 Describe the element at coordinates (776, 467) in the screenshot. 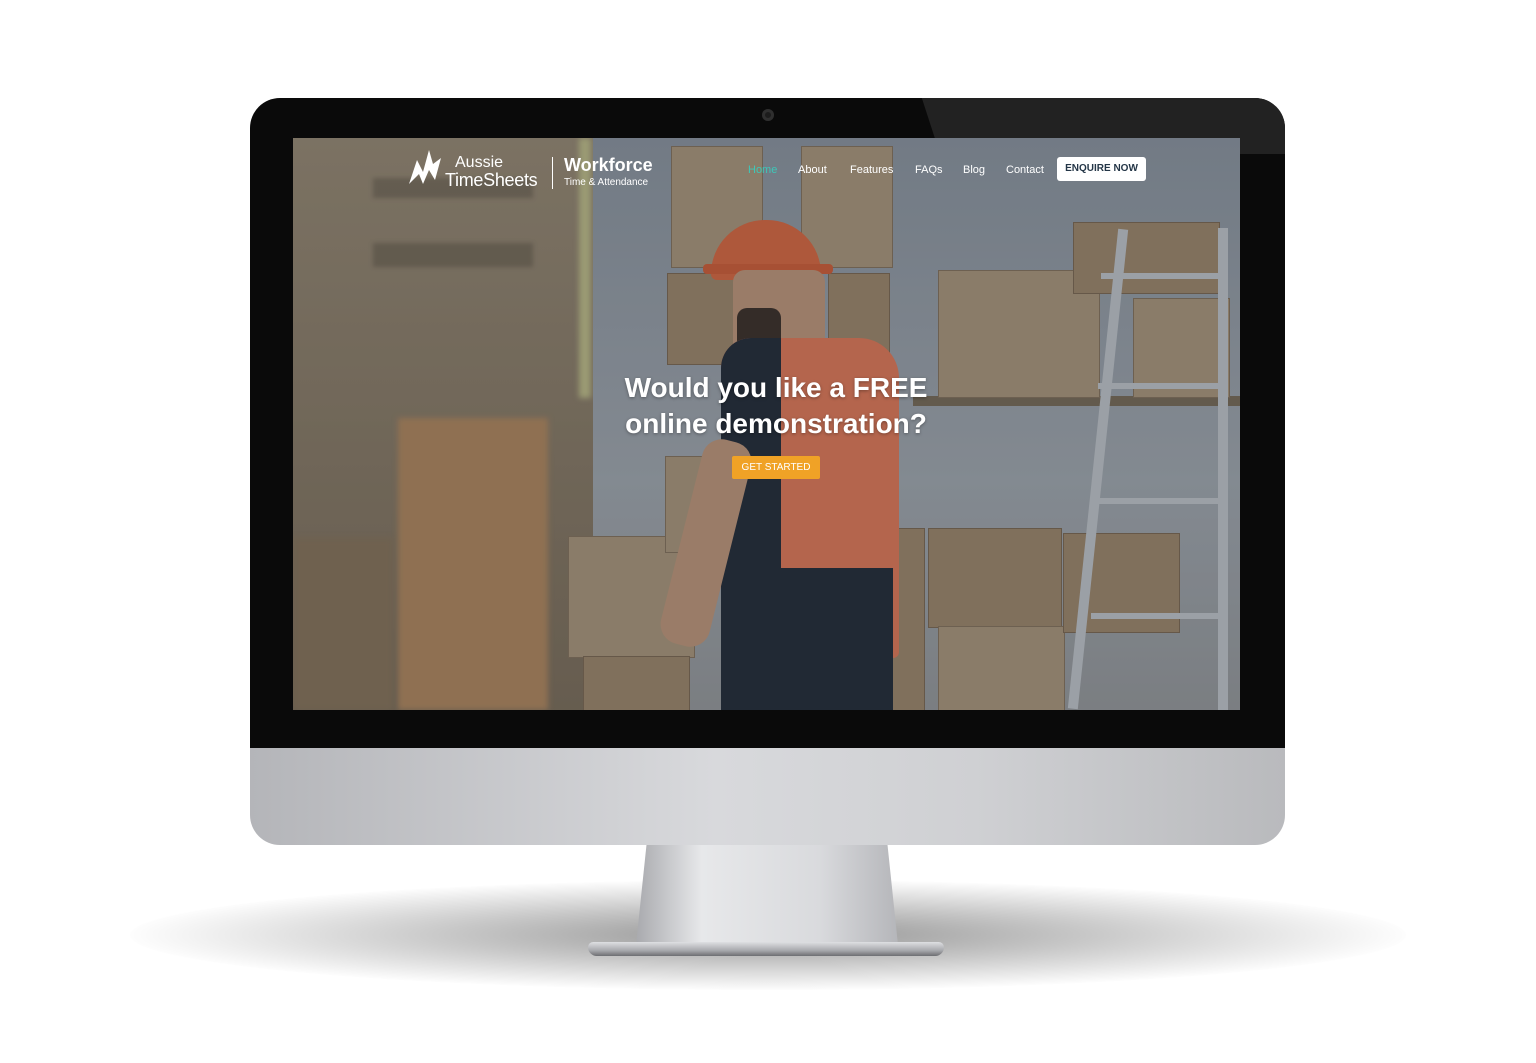

I see `get-started-button: GET STARTED` at that location.